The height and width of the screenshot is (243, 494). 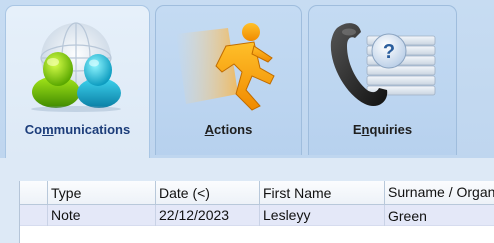 What do you see at coordinates (382, 129) in the screenshot?
I see `tab-enquiries-label: Enquiries` at bounding box center [382, 129].